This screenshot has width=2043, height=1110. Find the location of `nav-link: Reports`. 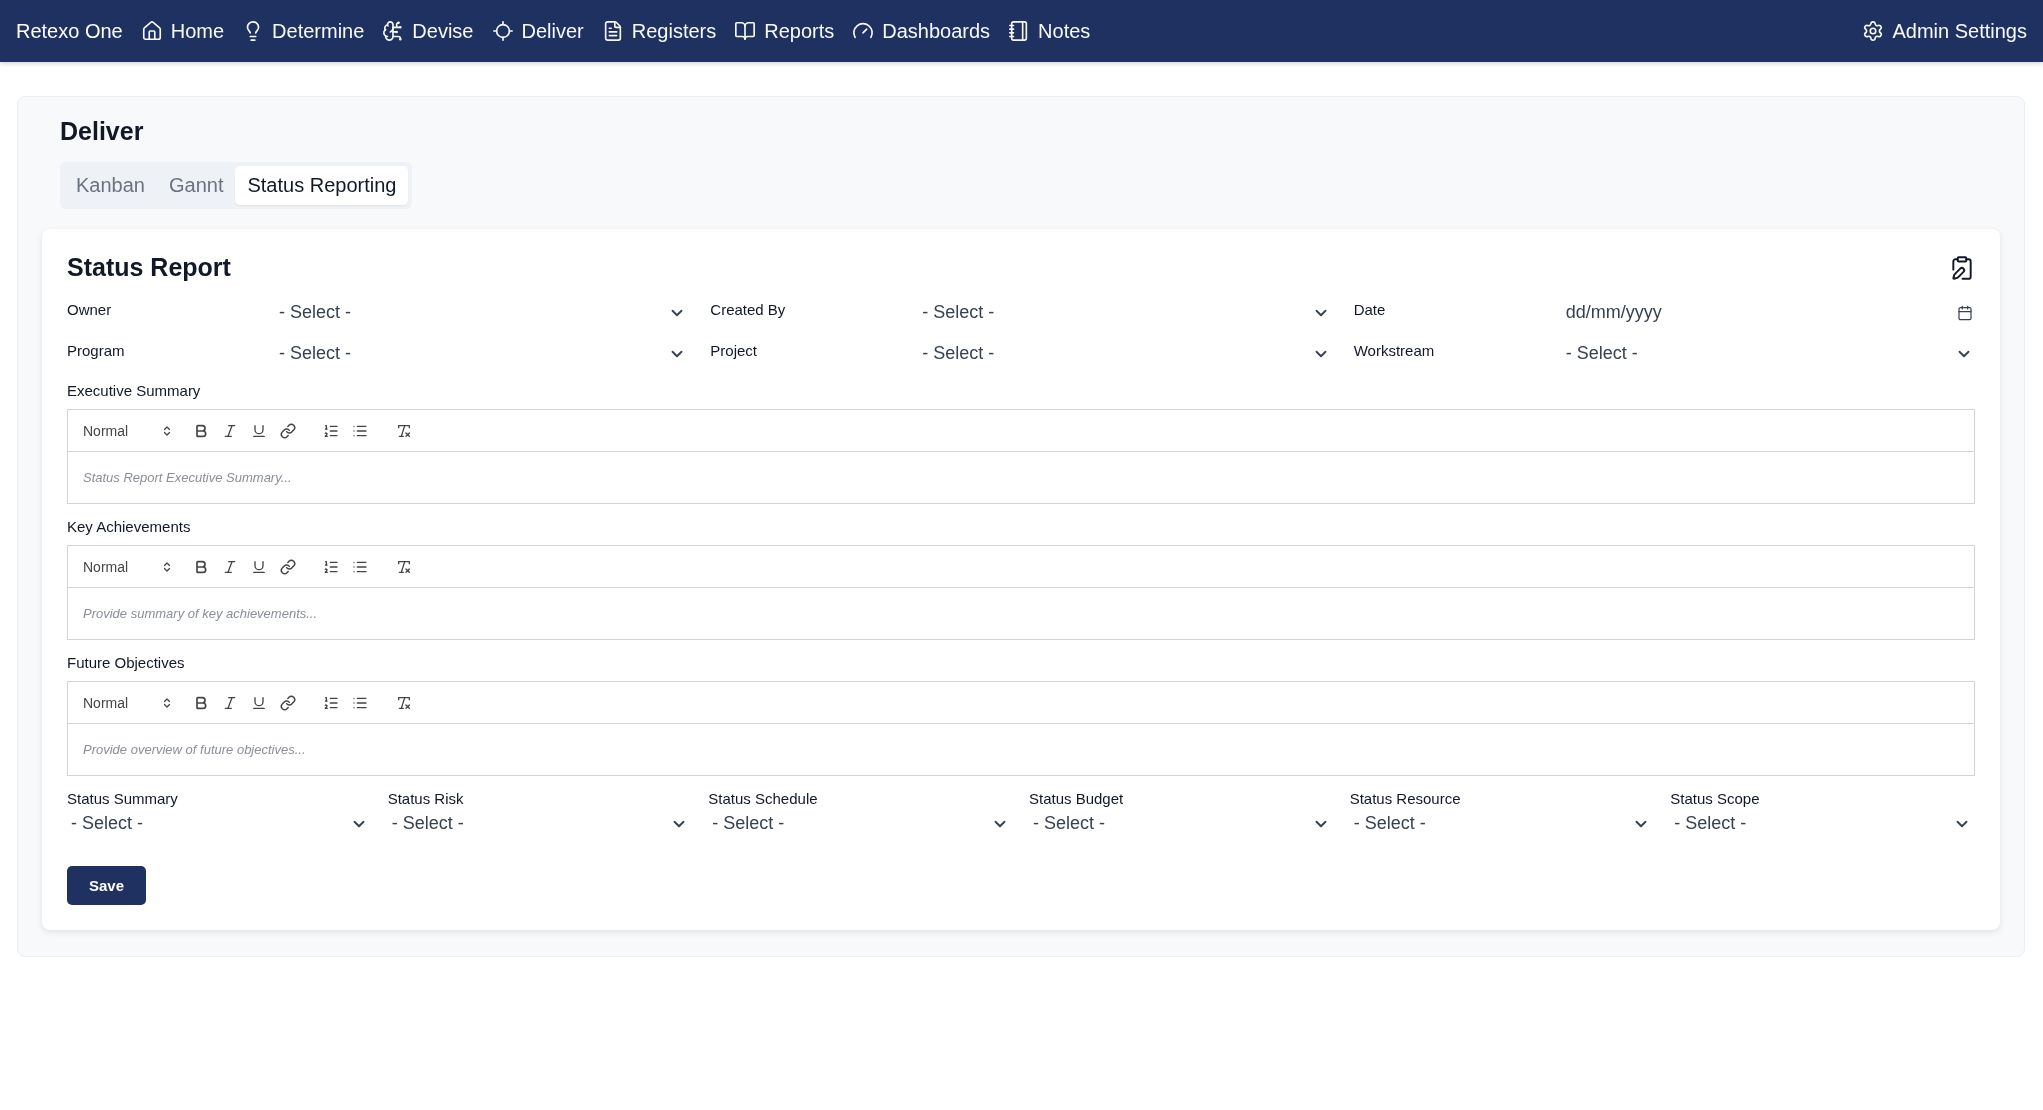

nav-link: Reports is located at coordinates (784, 31).